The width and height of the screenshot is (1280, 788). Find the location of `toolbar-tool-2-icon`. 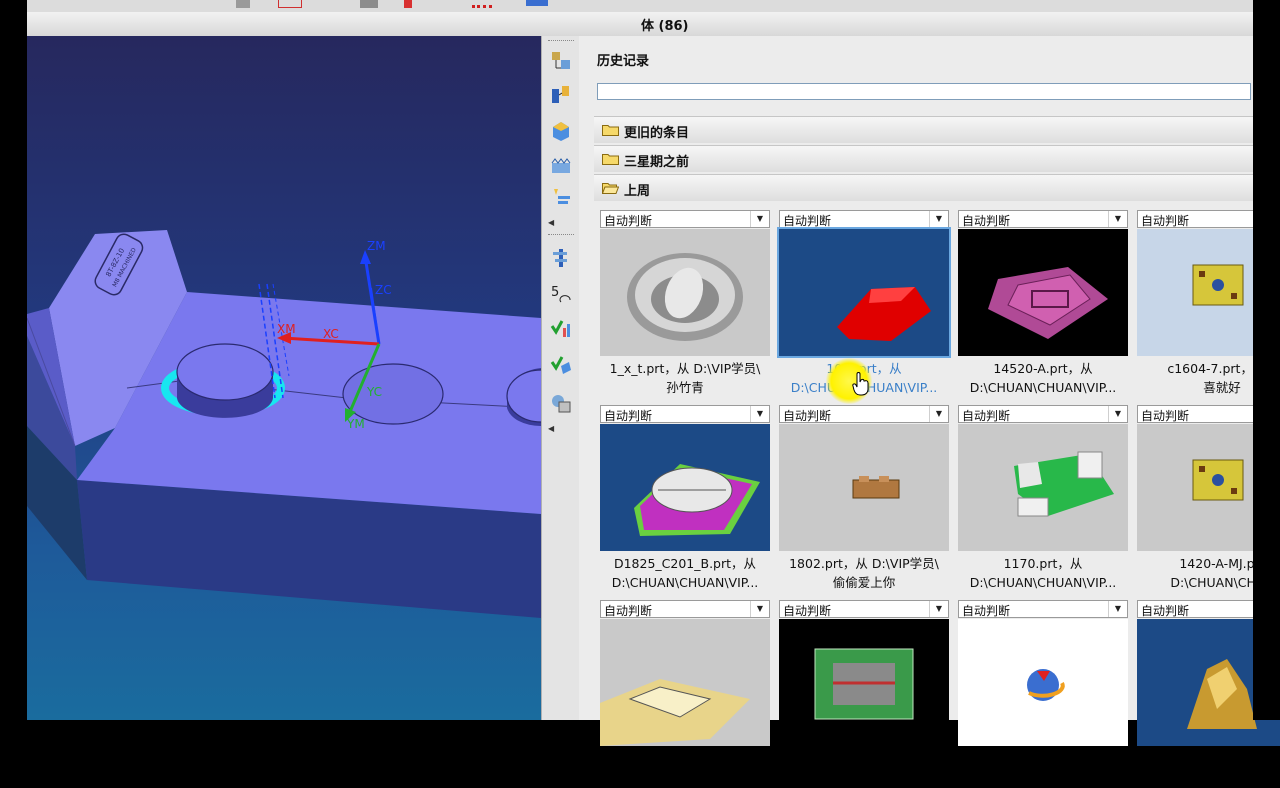

toolbar-tool-2-icon is located at coordinates (290, 4).